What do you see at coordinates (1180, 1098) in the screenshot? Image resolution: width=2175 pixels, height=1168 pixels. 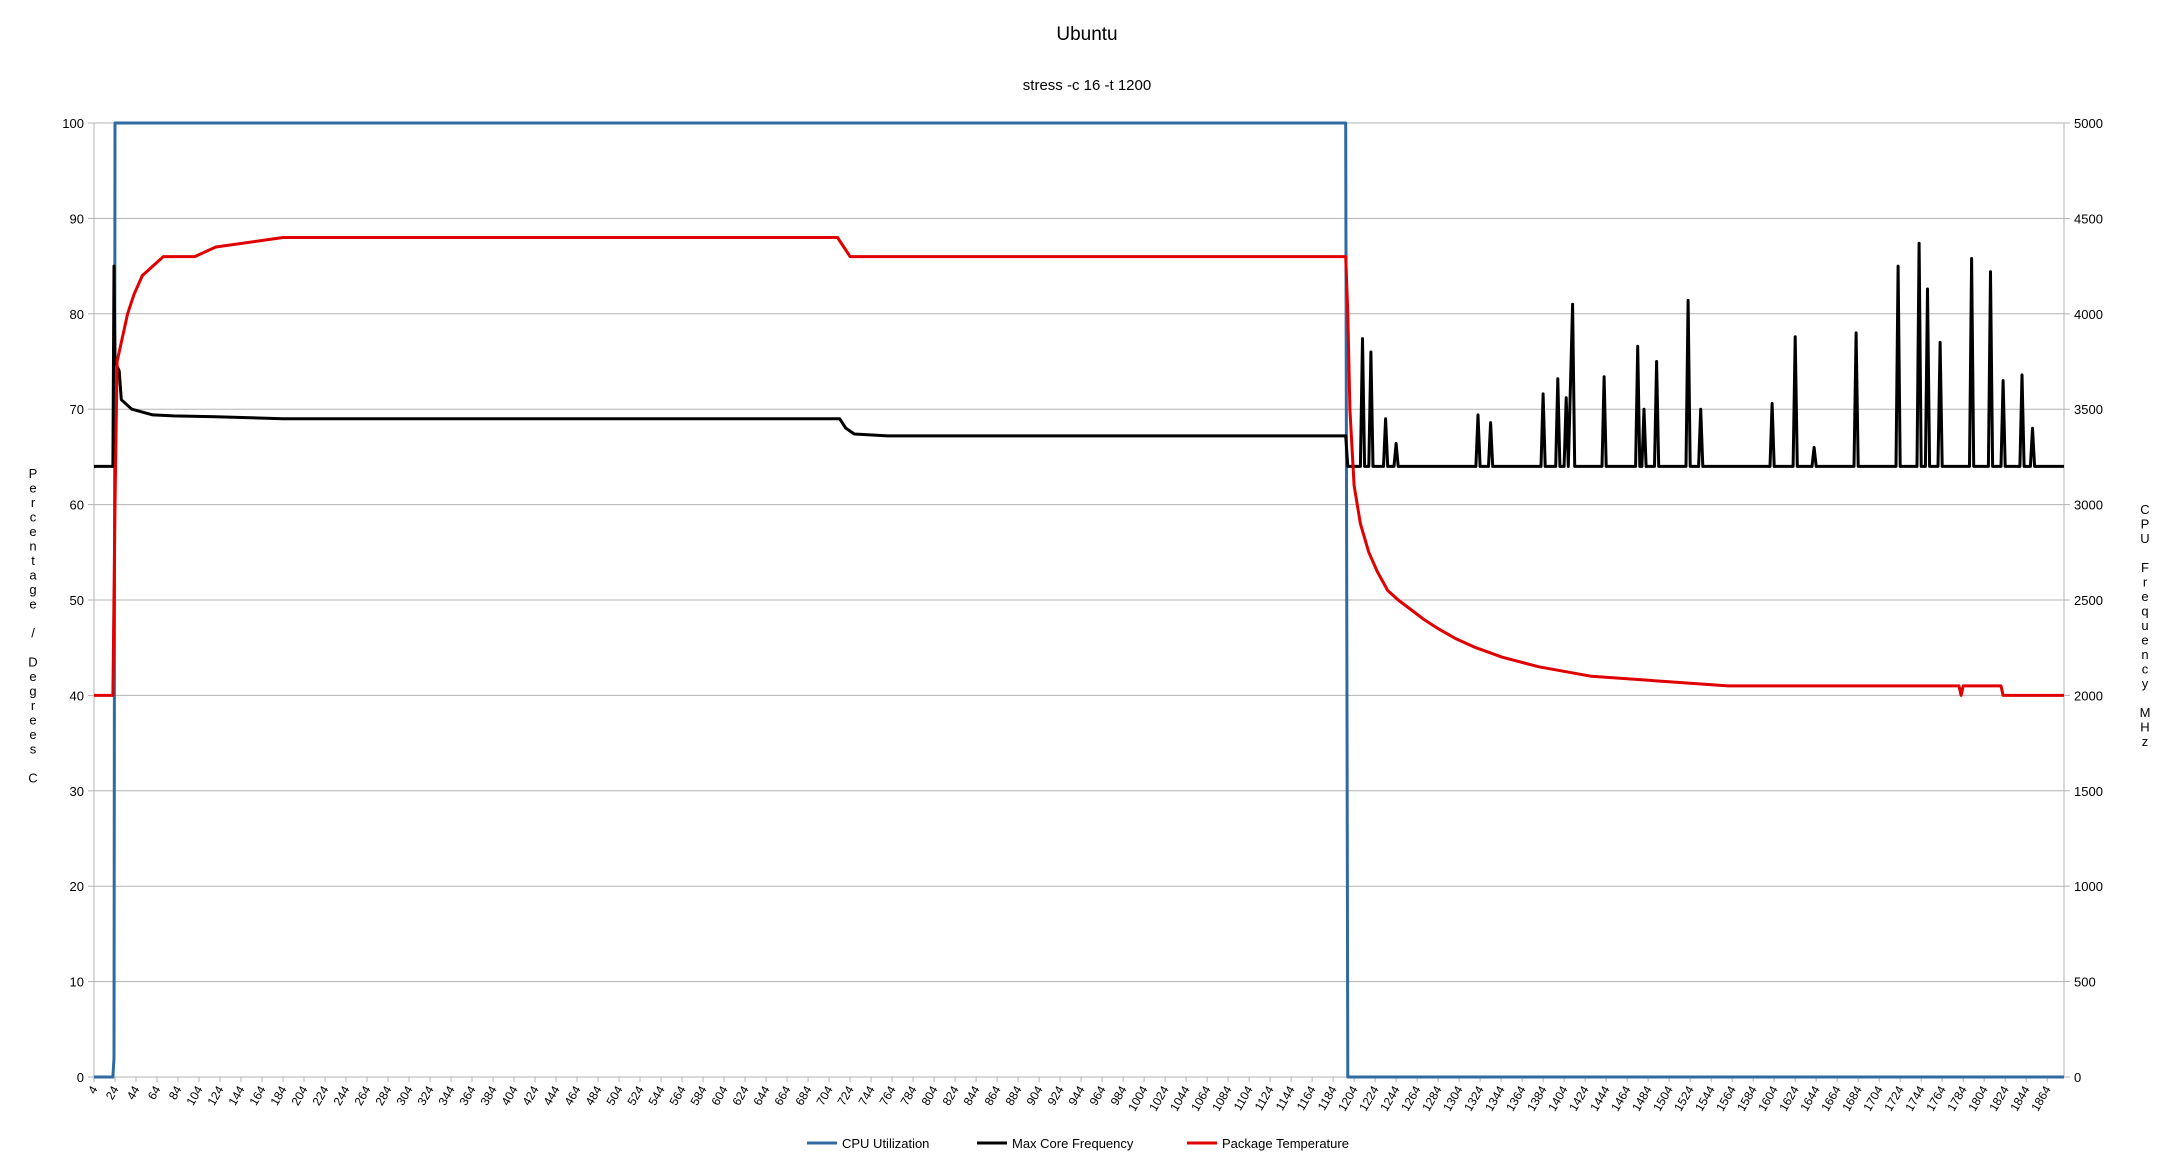 I see `x-tick-label: 1044` at bounding box center [1180, 1098].